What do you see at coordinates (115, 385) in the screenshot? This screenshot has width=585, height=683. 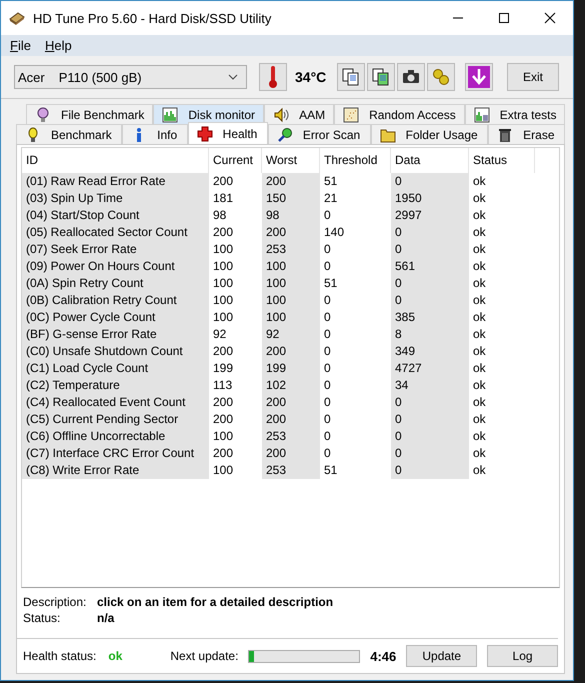 I see `table-cell: (C2) Temperature` at bounding box center [115, 385].